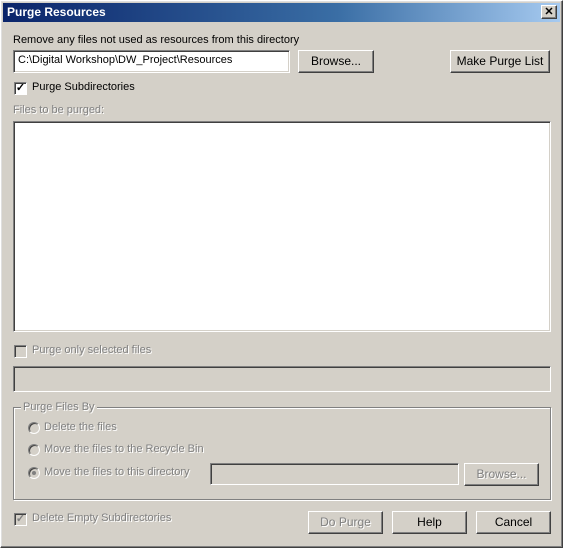  I want to click on help-label: Help, so click(429, 522).